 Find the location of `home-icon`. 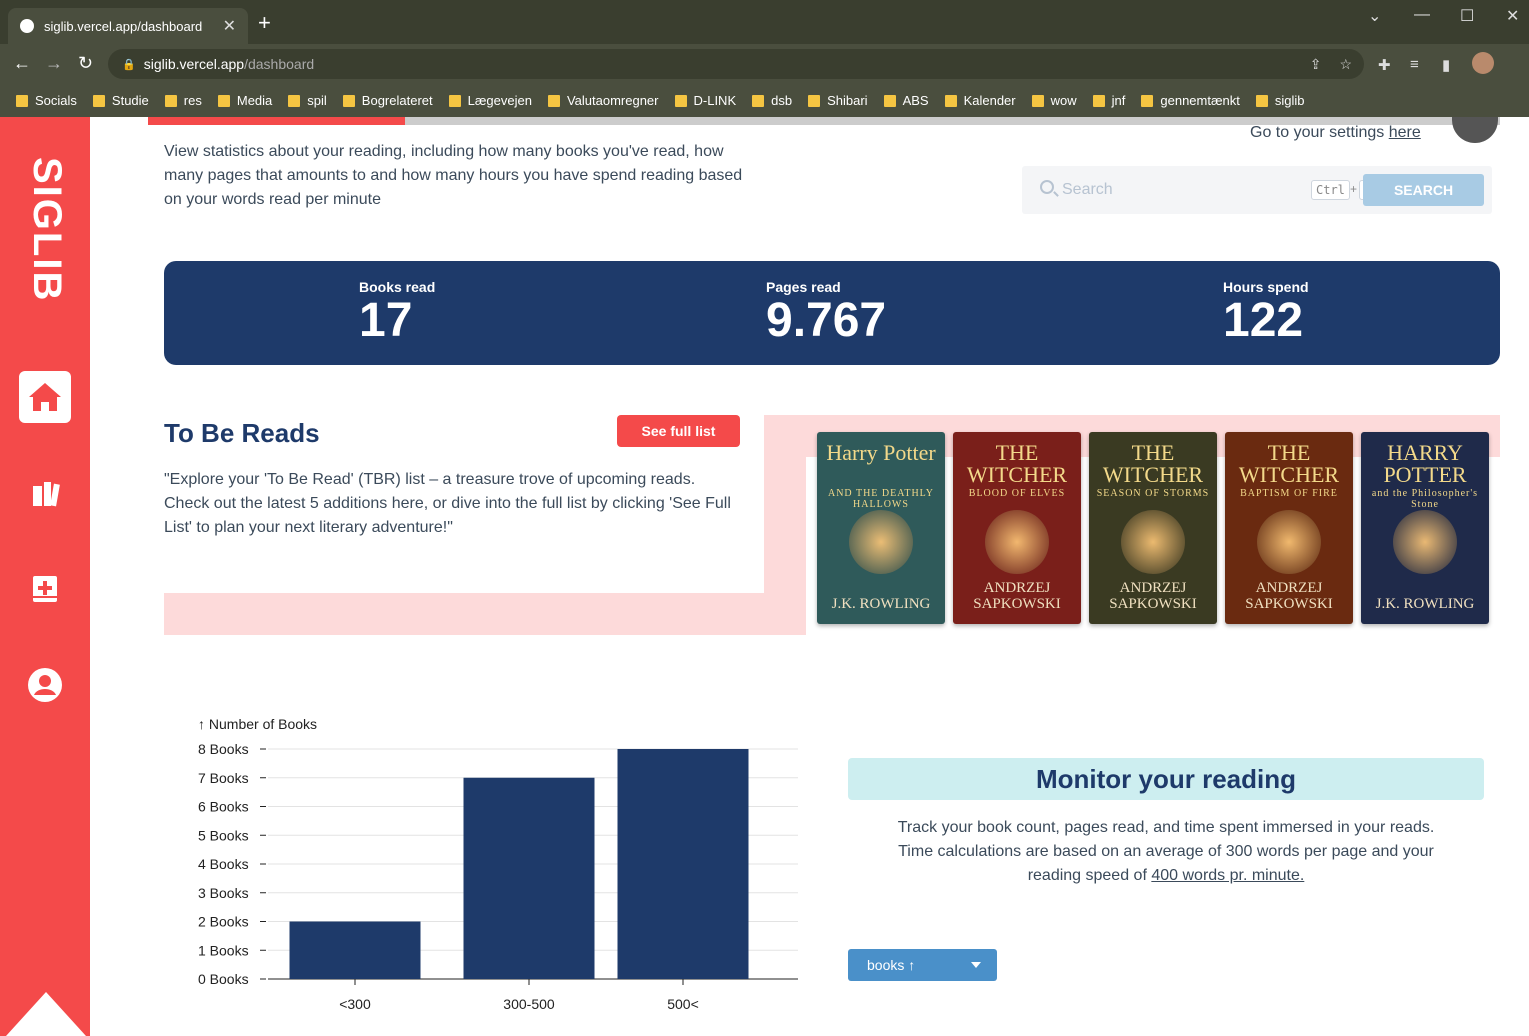

home-icon is located at coordinates (45, 397).